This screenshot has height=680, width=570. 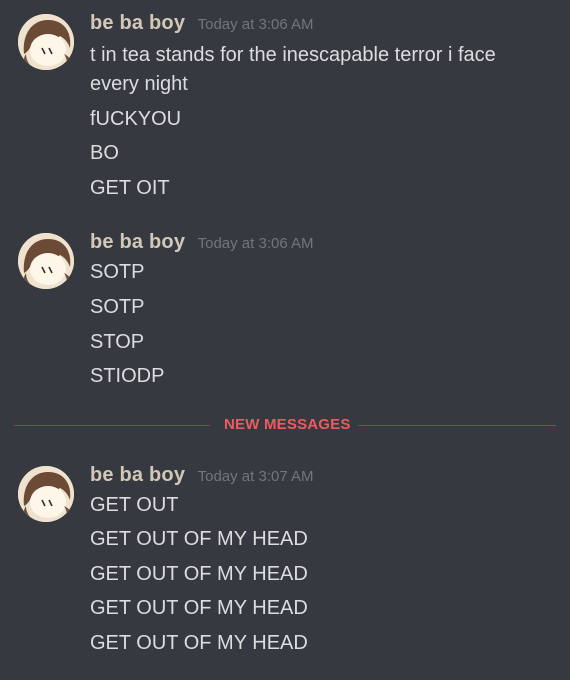 I want to click on divider-line-left, so click(x=112, y=425).